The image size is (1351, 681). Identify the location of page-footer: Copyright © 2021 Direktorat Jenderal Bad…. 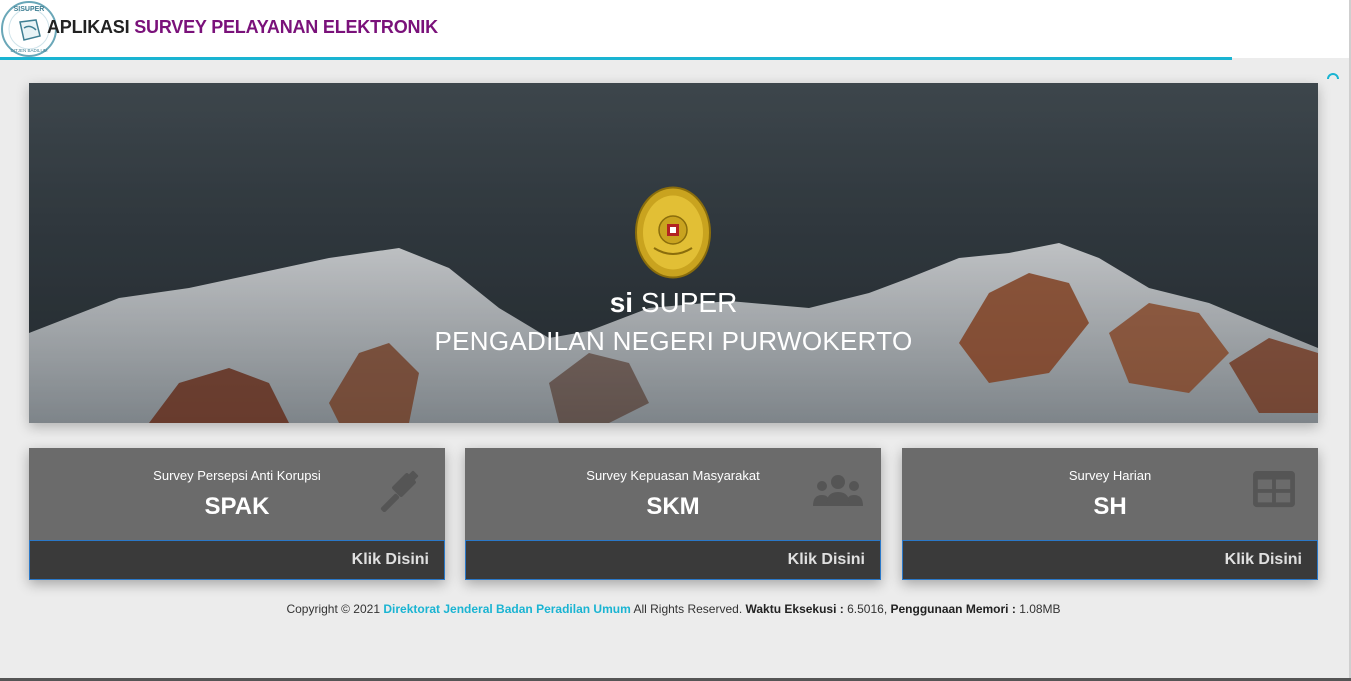
(673, 609).